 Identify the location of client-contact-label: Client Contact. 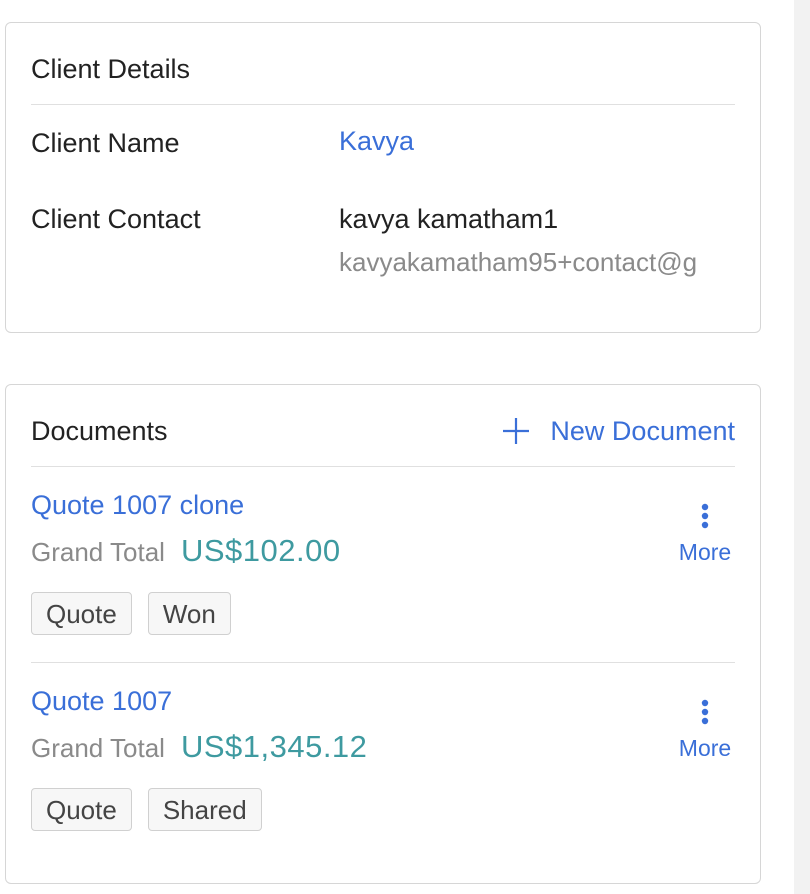
(116, 219).